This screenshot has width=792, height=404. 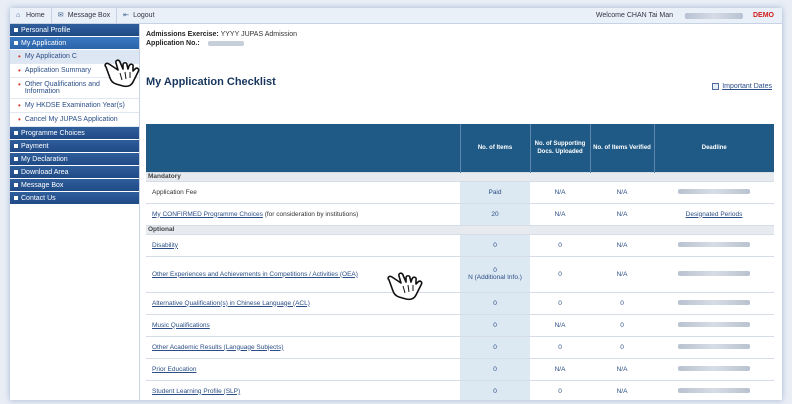 I want to click on sidebar-subitem-cancel: • Cancel My JUPAS Application, so click(x=74, y=120).